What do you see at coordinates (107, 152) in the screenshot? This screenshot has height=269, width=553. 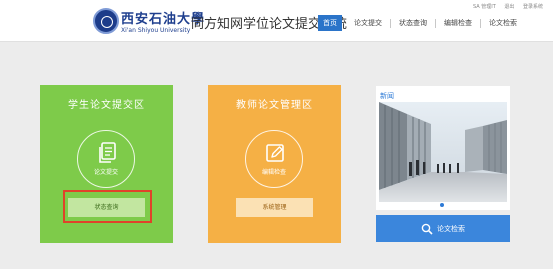 I see `document-copy-icon` at bounding box center [107, 152].